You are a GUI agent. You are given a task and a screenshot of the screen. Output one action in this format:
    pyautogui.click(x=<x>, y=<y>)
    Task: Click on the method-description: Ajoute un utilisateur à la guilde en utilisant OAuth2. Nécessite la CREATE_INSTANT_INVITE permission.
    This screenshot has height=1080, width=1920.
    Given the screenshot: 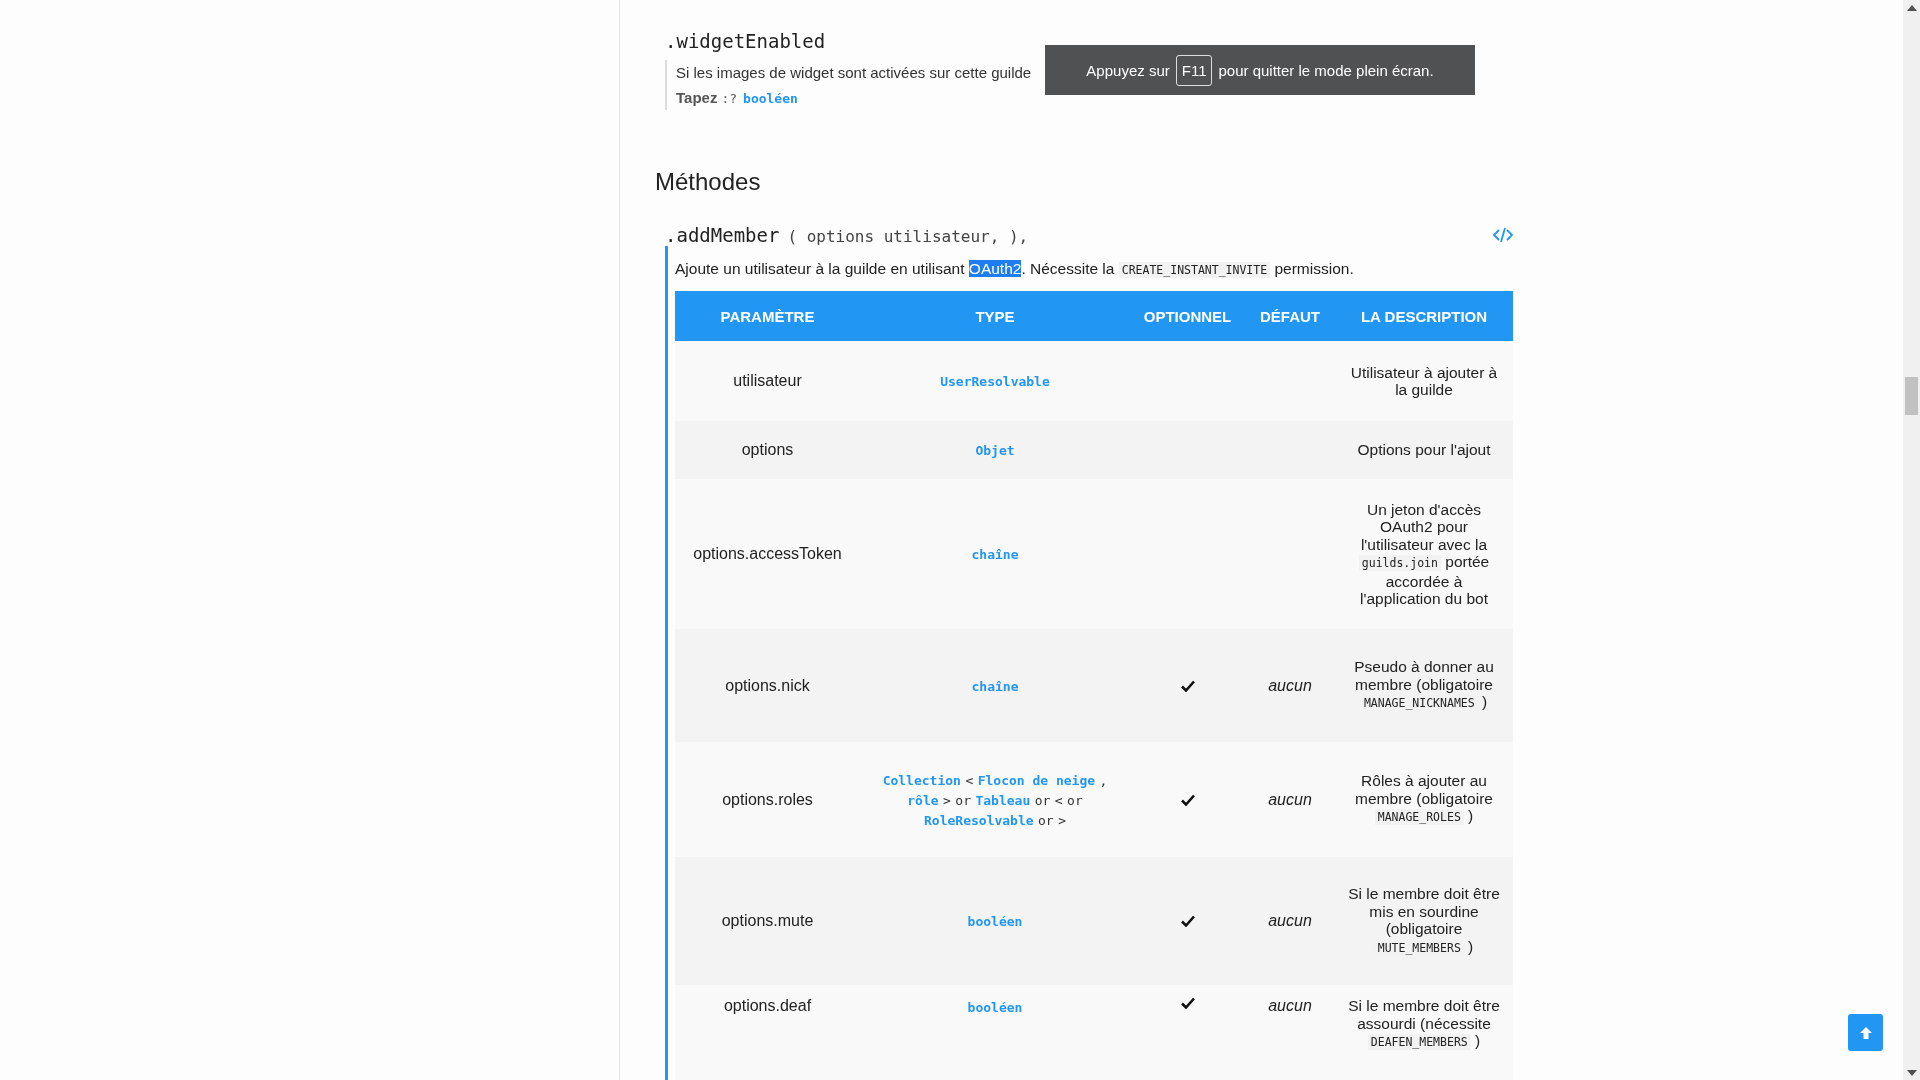 What is the action you would take?
    pyautogui.click(x=1015, y=268)
    